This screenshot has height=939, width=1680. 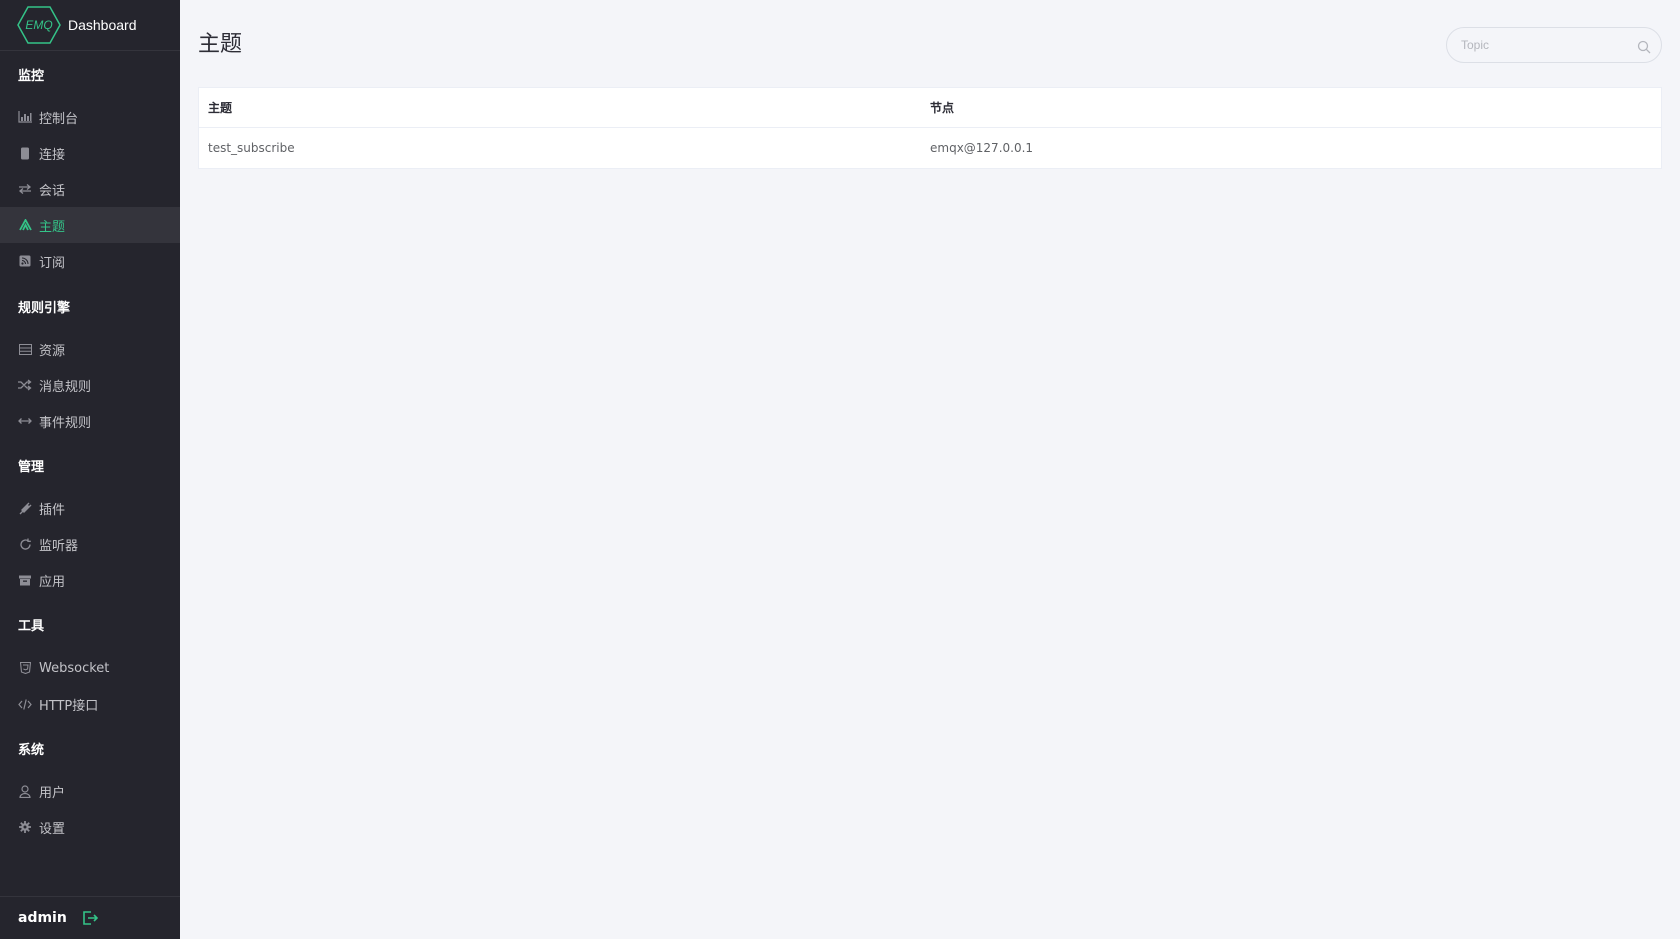 I want to click on user-icon, so click(x=25, y=791).